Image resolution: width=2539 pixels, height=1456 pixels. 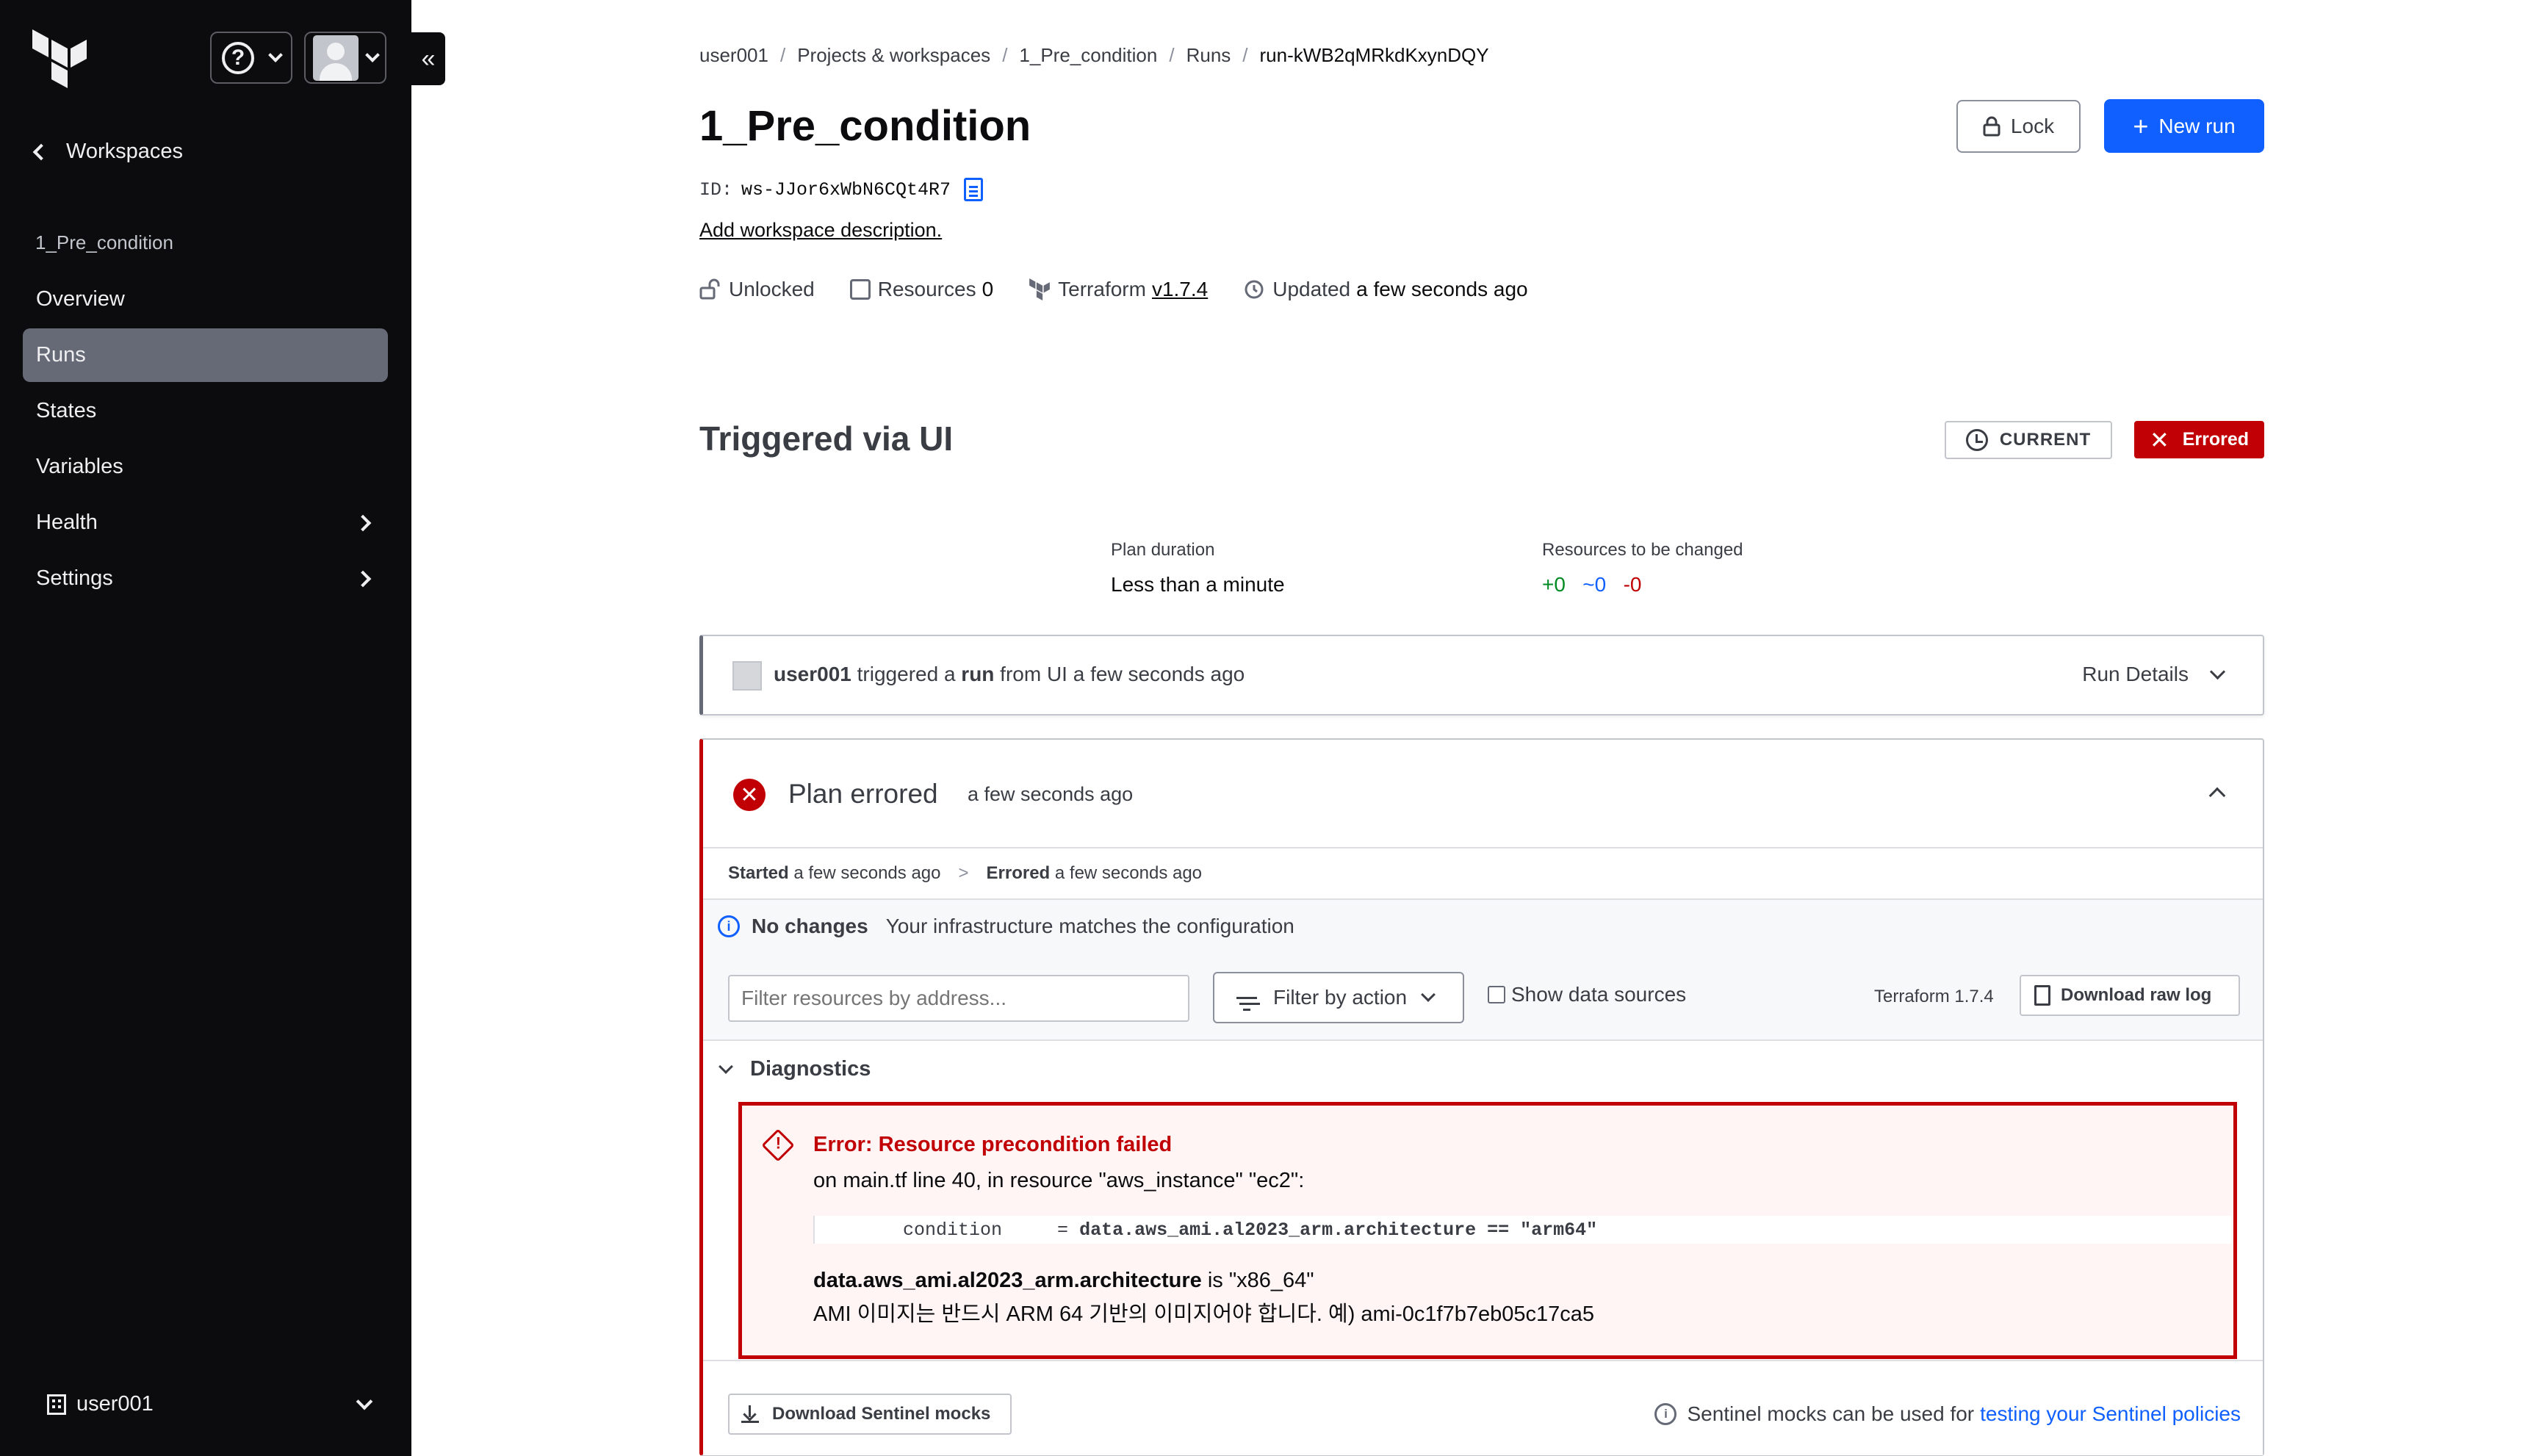 I want to click on info-icon: i, so click(x=1666, y=1414).